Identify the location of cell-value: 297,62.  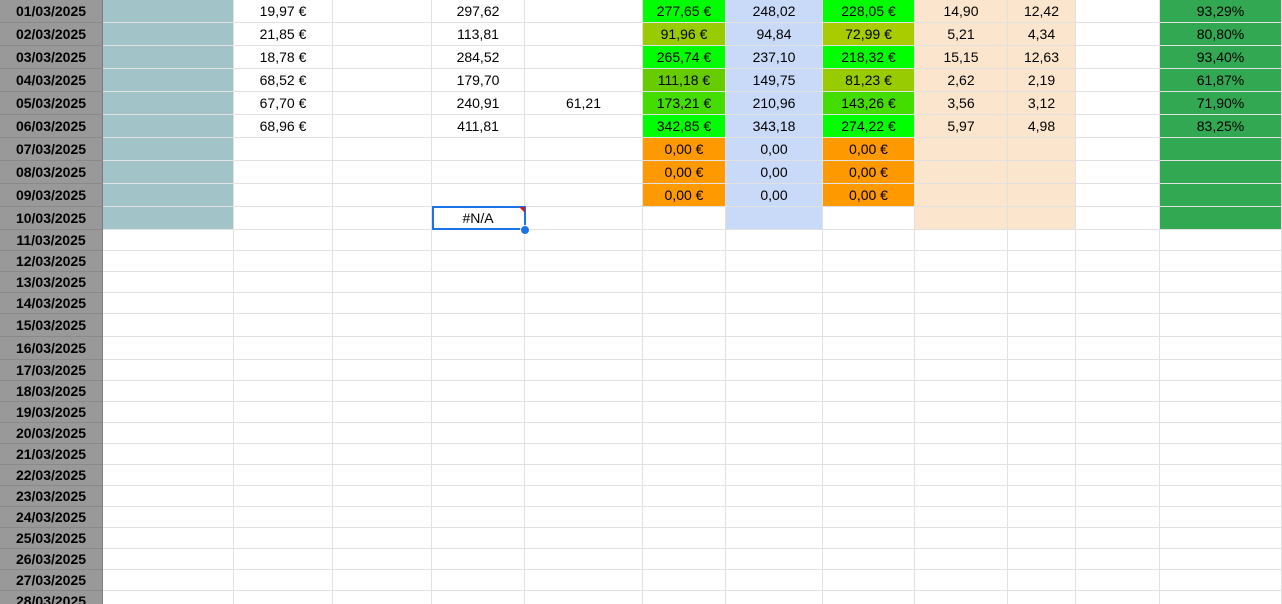
(478, 11).